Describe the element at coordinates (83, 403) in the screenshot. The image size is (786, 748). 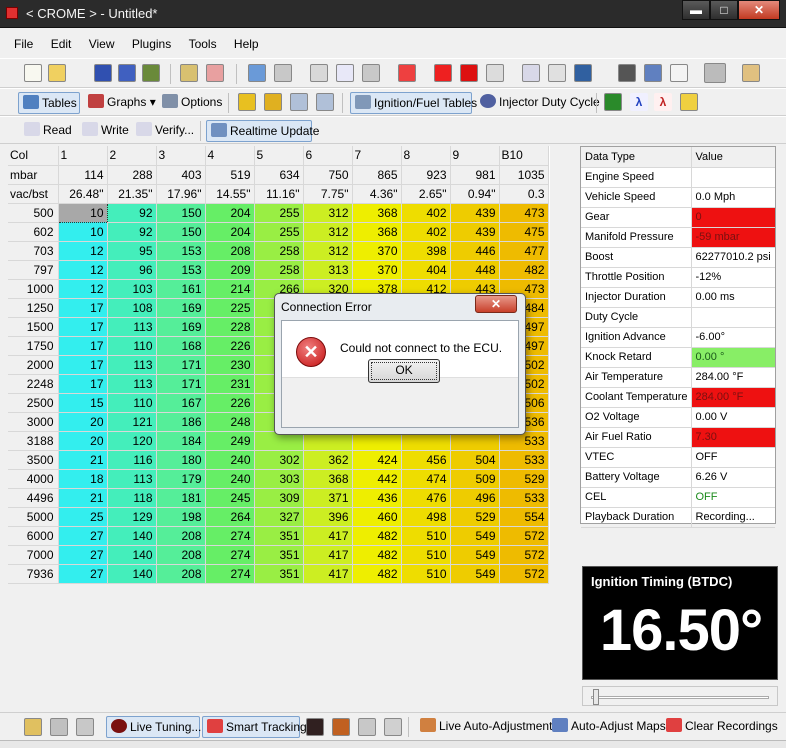
I see `map-cell: 15` at that location.